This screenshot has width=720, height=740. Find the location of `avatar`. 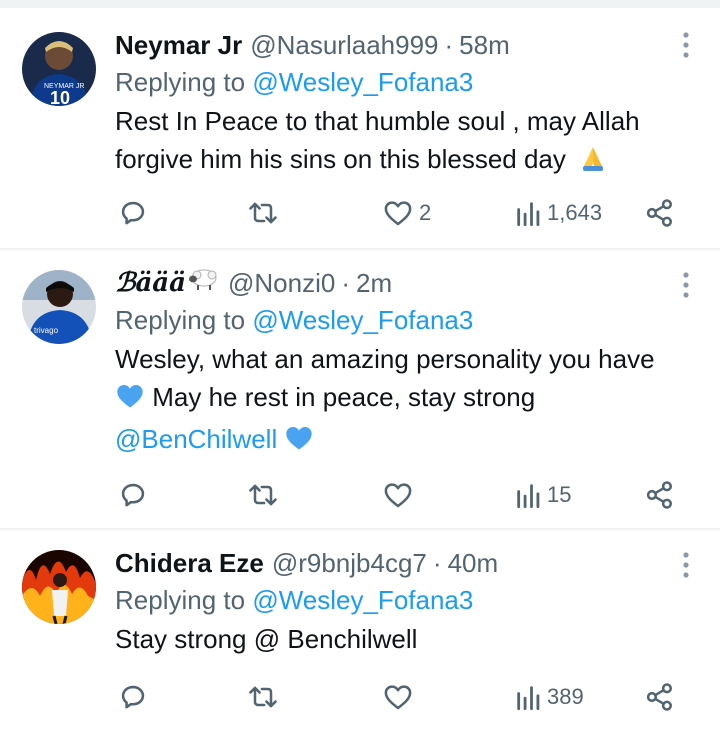

avatar is located at coordinates (59, 587).